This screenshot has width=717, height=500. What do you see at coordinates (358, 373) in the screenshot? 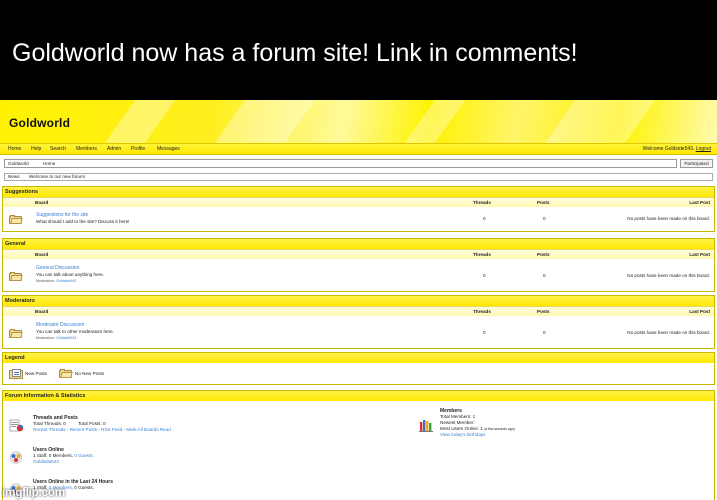
I see `legend-row: New Posts No New Posts` at bounding box center [358, 373].